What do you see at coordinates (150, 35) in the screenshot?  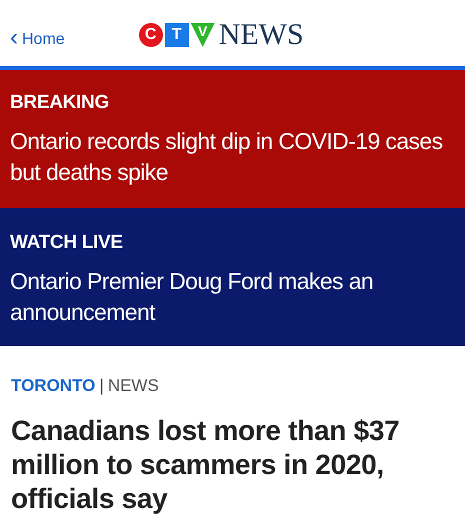 I see `logo-letter: C` at bounding box center [150, 35].